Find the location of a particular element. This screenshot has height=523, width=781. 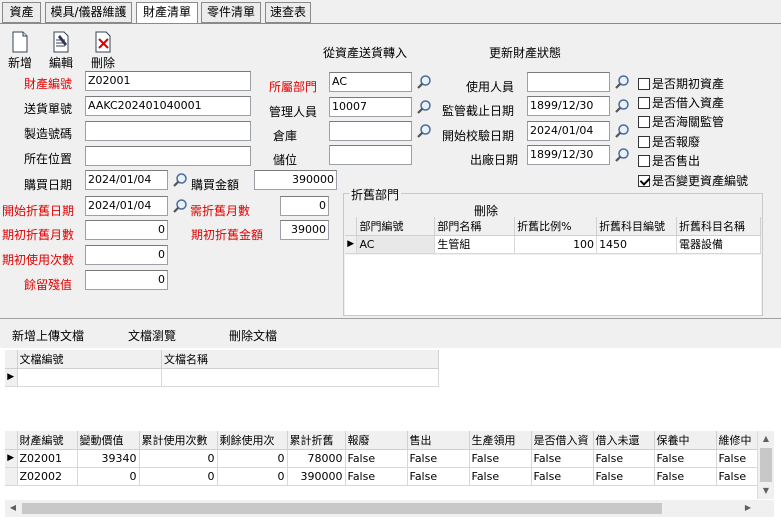

user-search-icon is located at coordinates (622, 82).